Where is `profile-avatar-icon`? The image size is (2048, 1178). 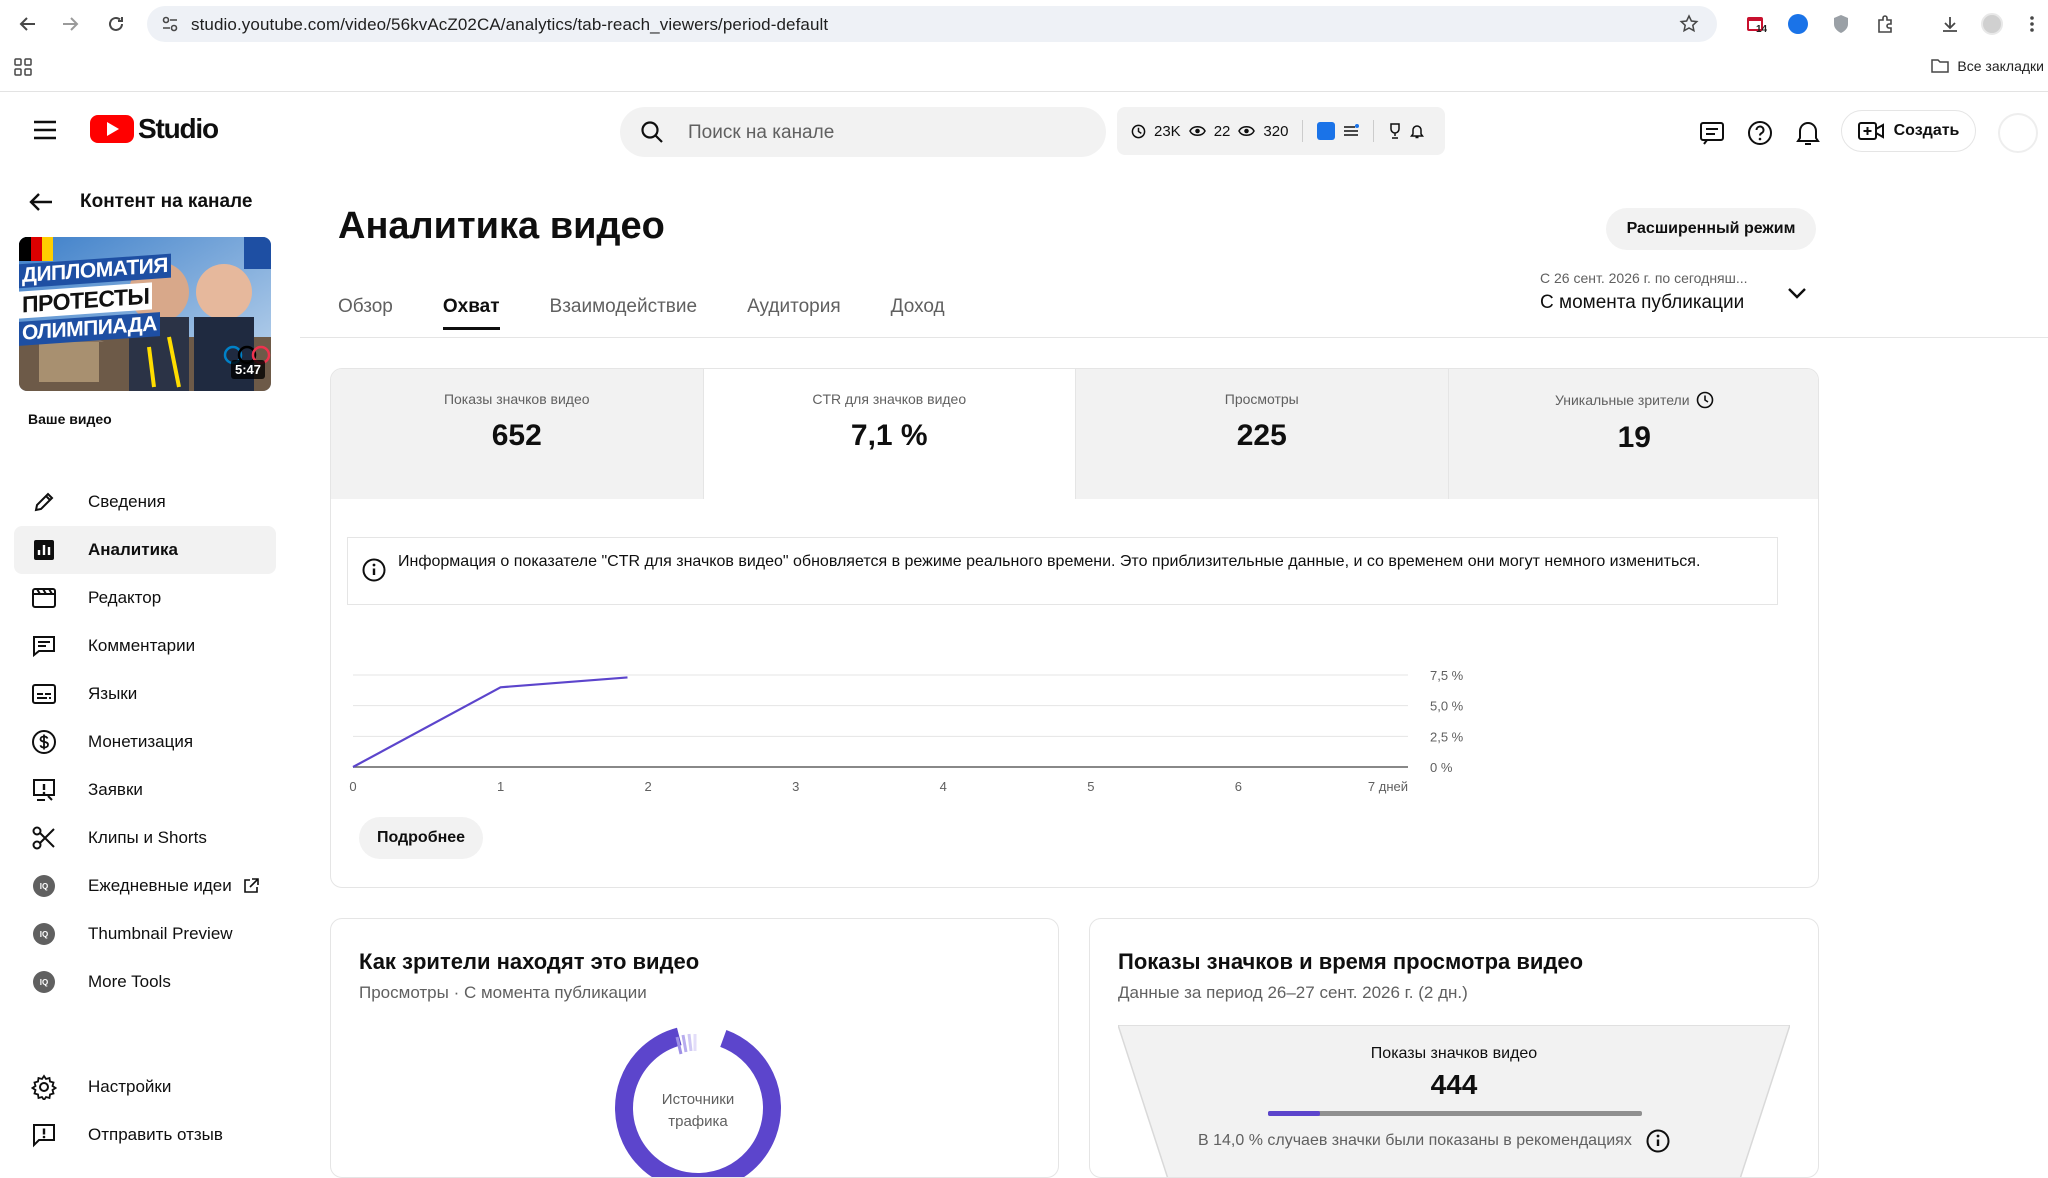
profile-avatar-icon is located at coordinates (1992, 24).